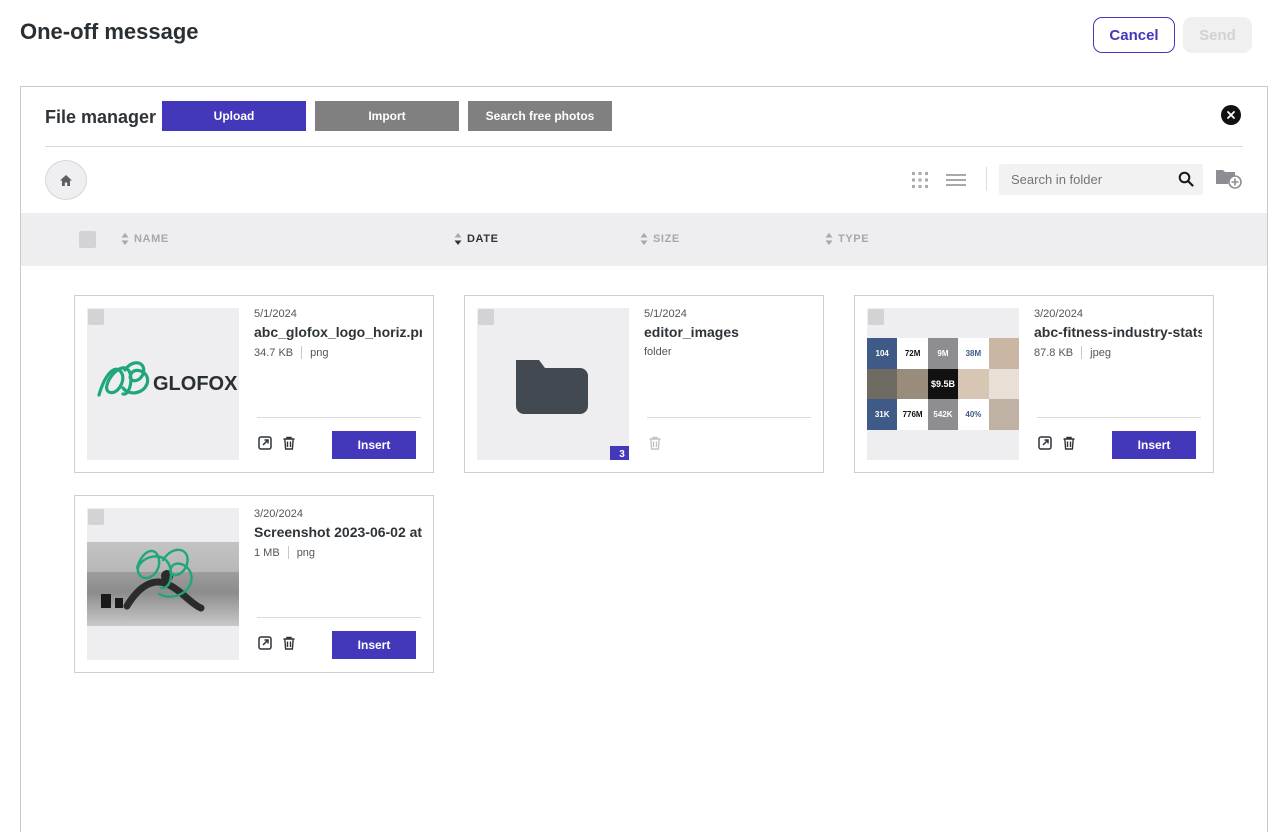  What do you see at coordinates (882, 414) in the screenshot?
I see `stat-cell: 31K` at bounding box center [882, 414].